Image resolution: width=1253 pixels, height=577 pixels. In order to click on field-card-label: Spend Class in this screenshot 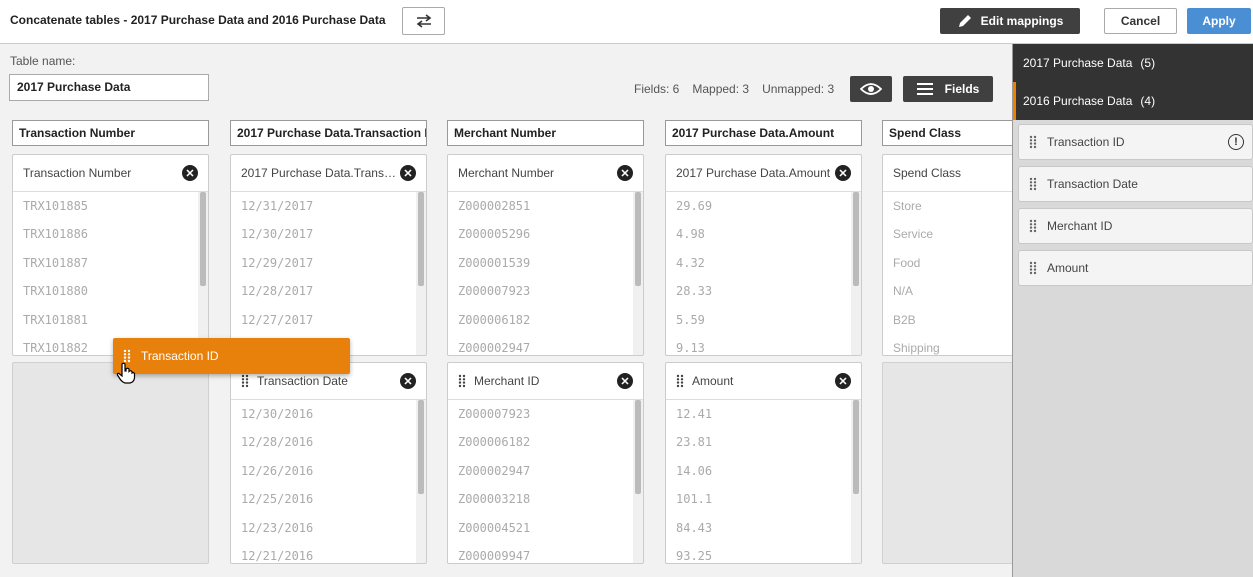, I will do `click(927, 173)`.